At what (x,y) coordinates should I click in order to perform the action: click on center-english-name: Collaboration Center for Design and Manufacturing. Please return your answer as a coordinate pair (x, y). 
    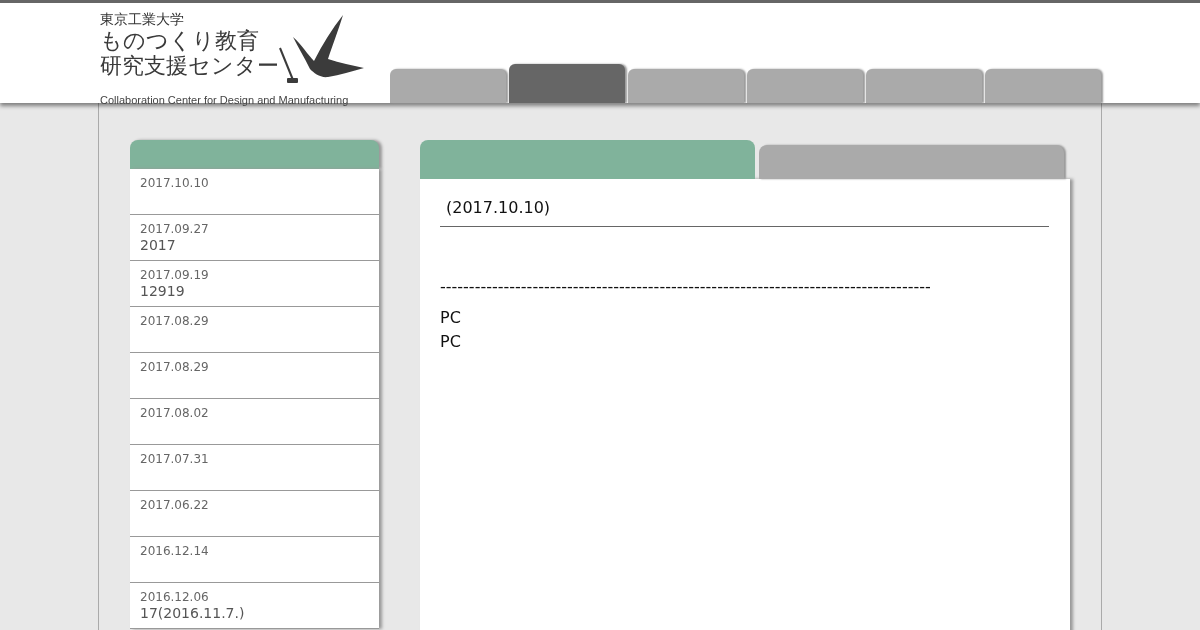
    Looking at the image, I should click on (224, 100).